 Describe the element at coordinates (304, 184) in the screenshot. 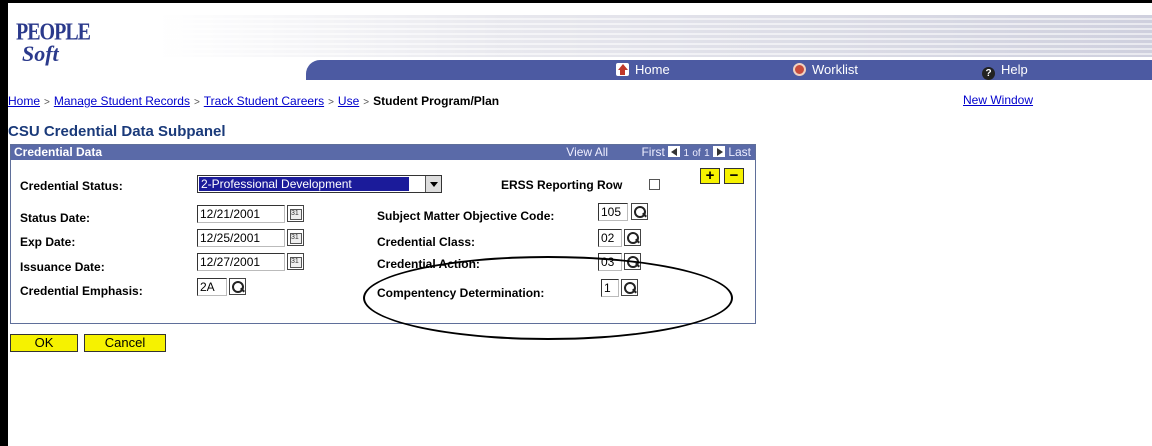

I see `credential-status-value: 2-Professional Development` at that location.